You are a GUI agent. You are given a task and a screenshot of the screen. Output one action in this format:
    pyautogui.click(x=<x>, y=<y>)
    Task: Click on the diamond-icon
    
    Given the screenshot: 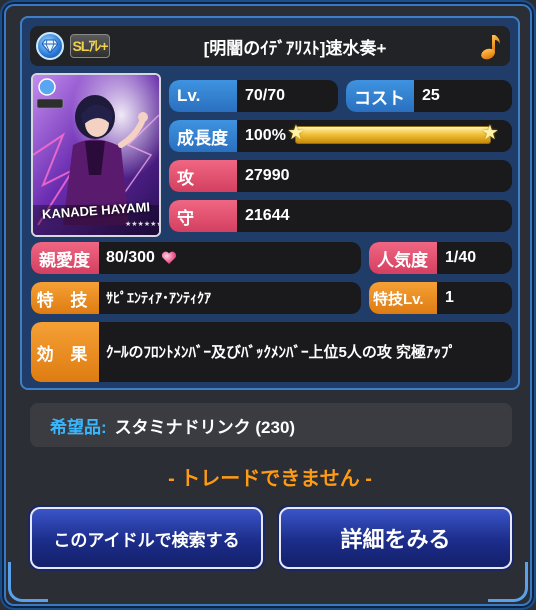 What is the action you would take?
    pyautogui.click(x=50, y=46)
    